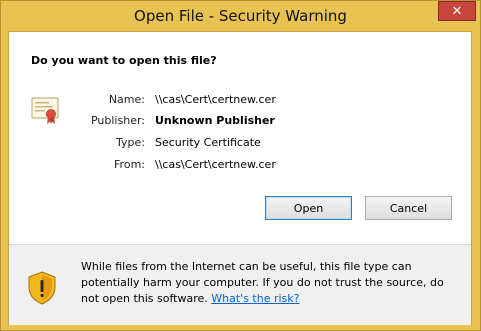 This screenshot has width=481, height=331. What do you see at coordinates (129, 164) in the screenshot?
I see `from-label: From:` at bounding box center [129, 164].